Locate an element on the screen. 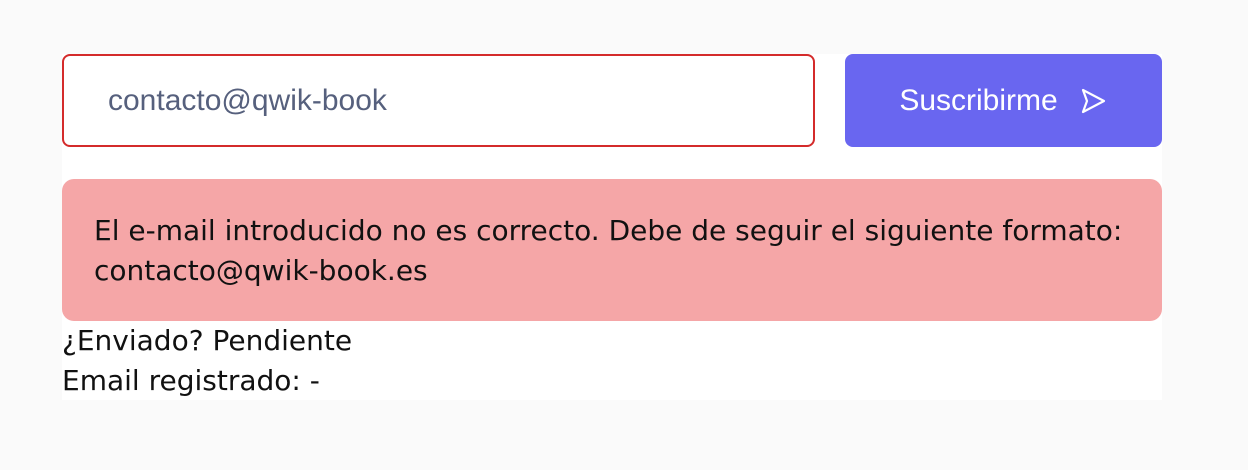  registered-email-value: - is located at coordinates (314, 380).